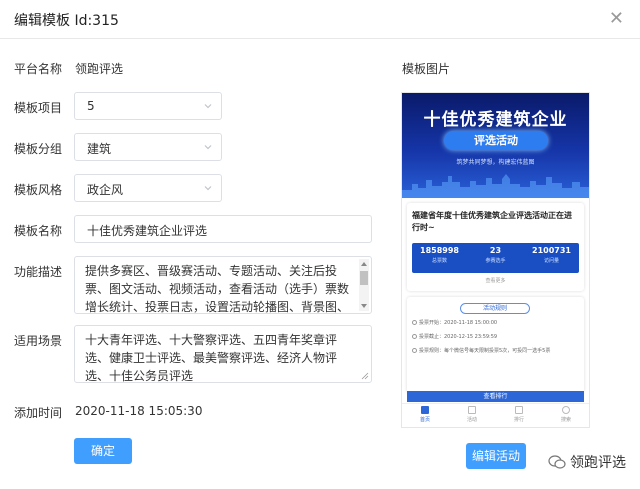 This screenshot has height=489, width=640. I want to click on item-select-value: 5, so click(91, 106).